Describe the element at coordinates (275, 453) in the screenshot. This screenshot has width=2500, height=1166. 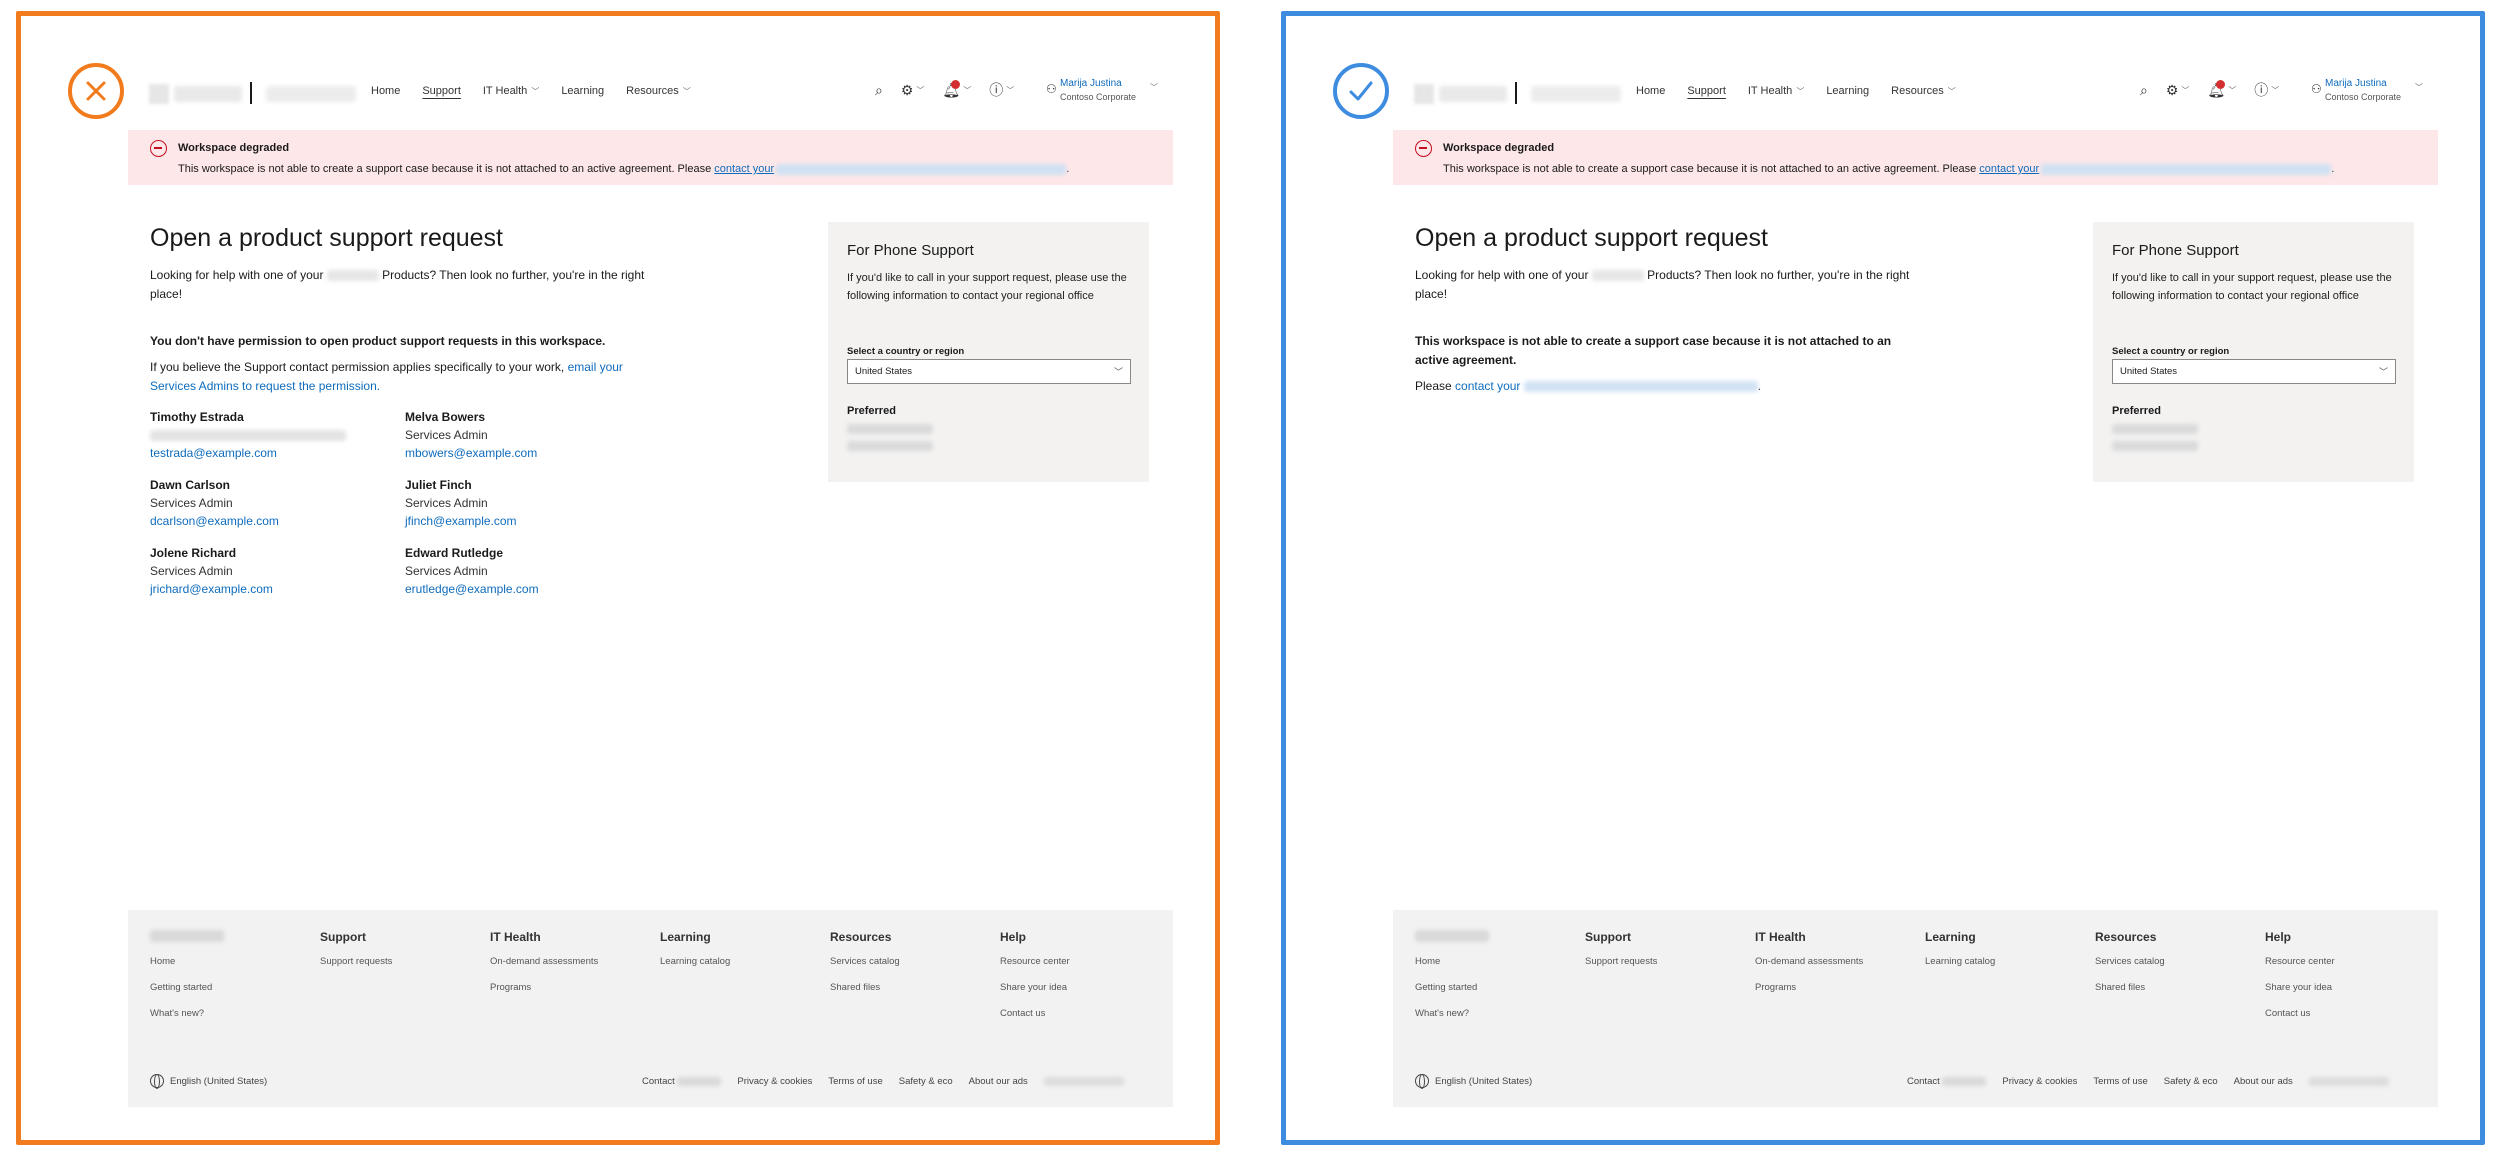
I see `admin-email-link: testrada@example.com` at that location.